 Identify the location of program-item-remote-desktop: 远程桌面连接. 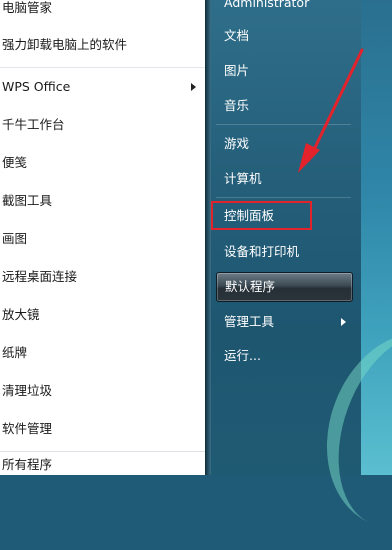
(102, 277).